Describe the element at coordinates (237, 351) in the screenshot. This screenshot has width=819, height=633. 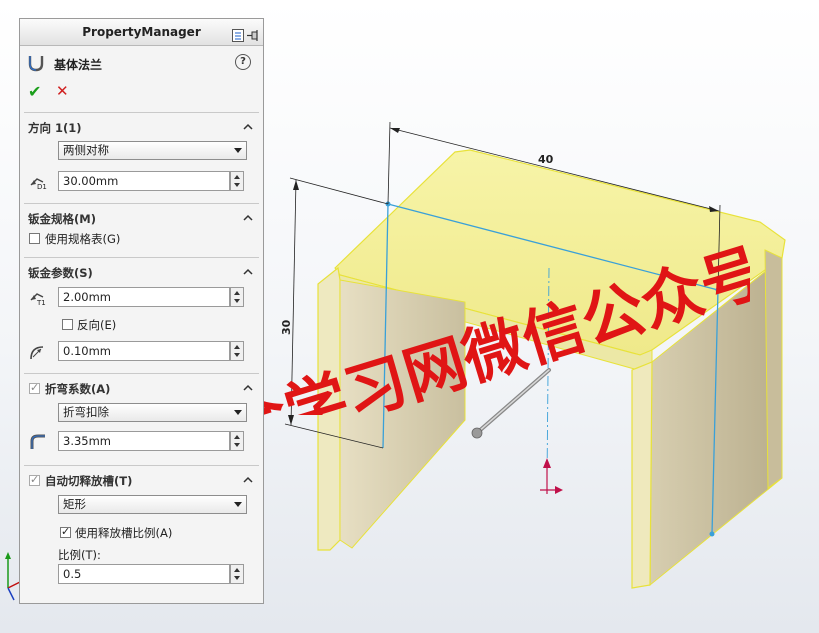
I see `bend-radius-spinner` at that location.